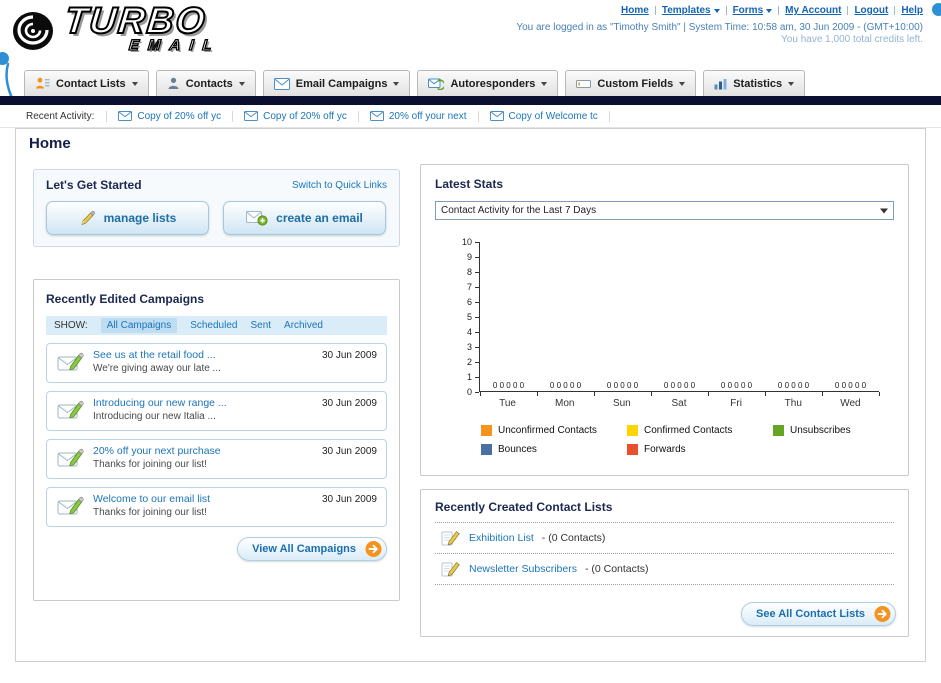  I want to click on button-label: create an email, so click(319, 218).